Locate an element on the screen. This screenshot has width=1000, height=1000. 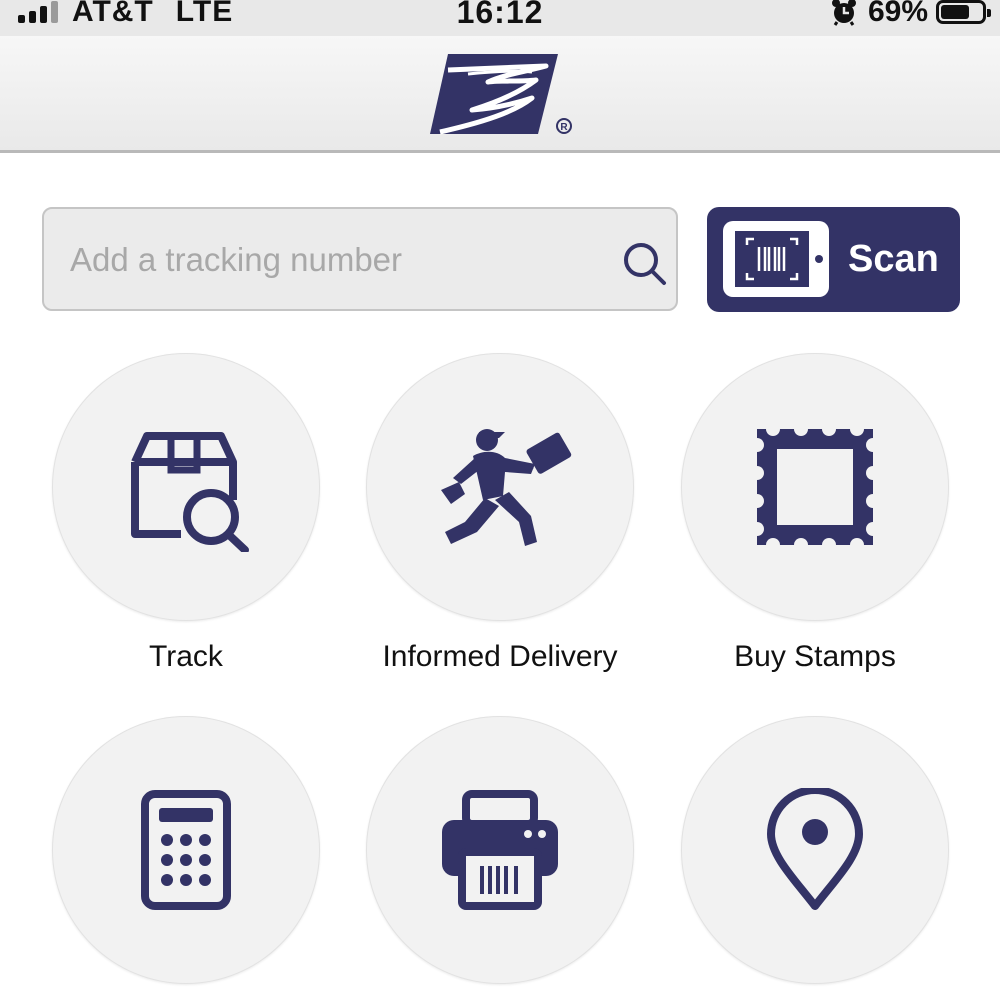
calculator-icon is located at coordinates (186, 850).